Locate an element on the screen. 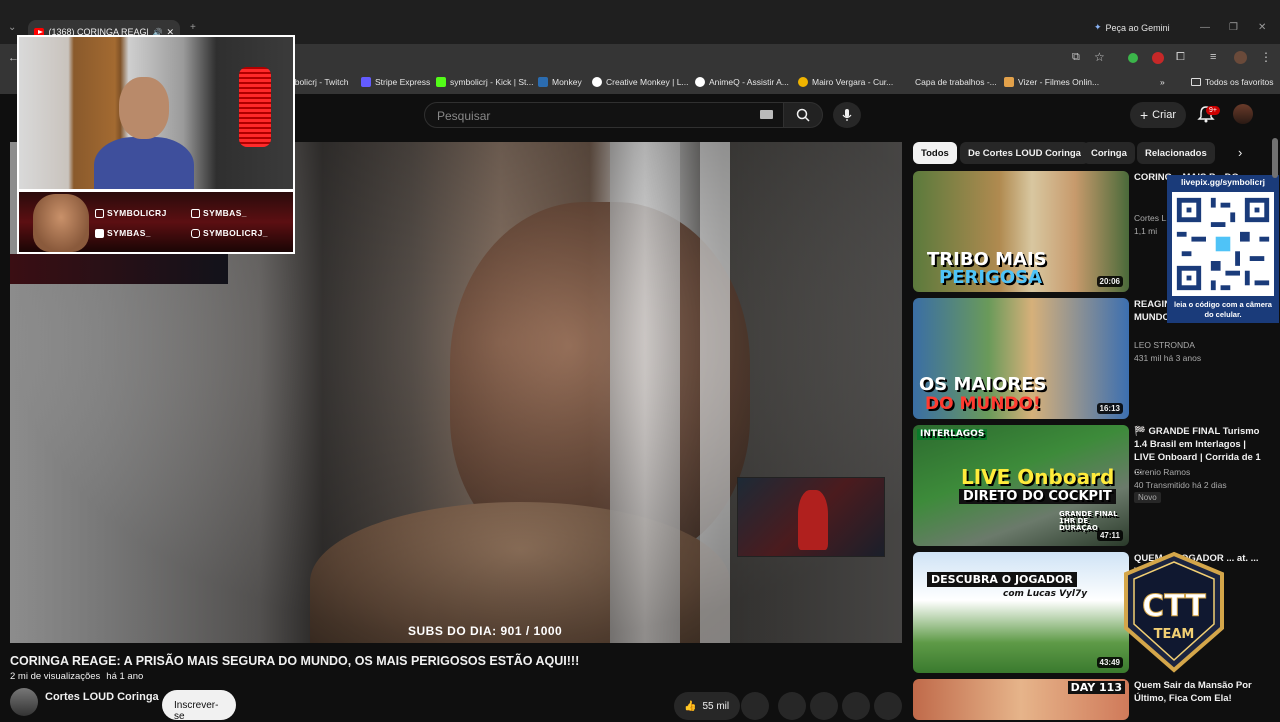 The image size is (1280, 722). page-scrollbar is located at coordinates (1275, 418).